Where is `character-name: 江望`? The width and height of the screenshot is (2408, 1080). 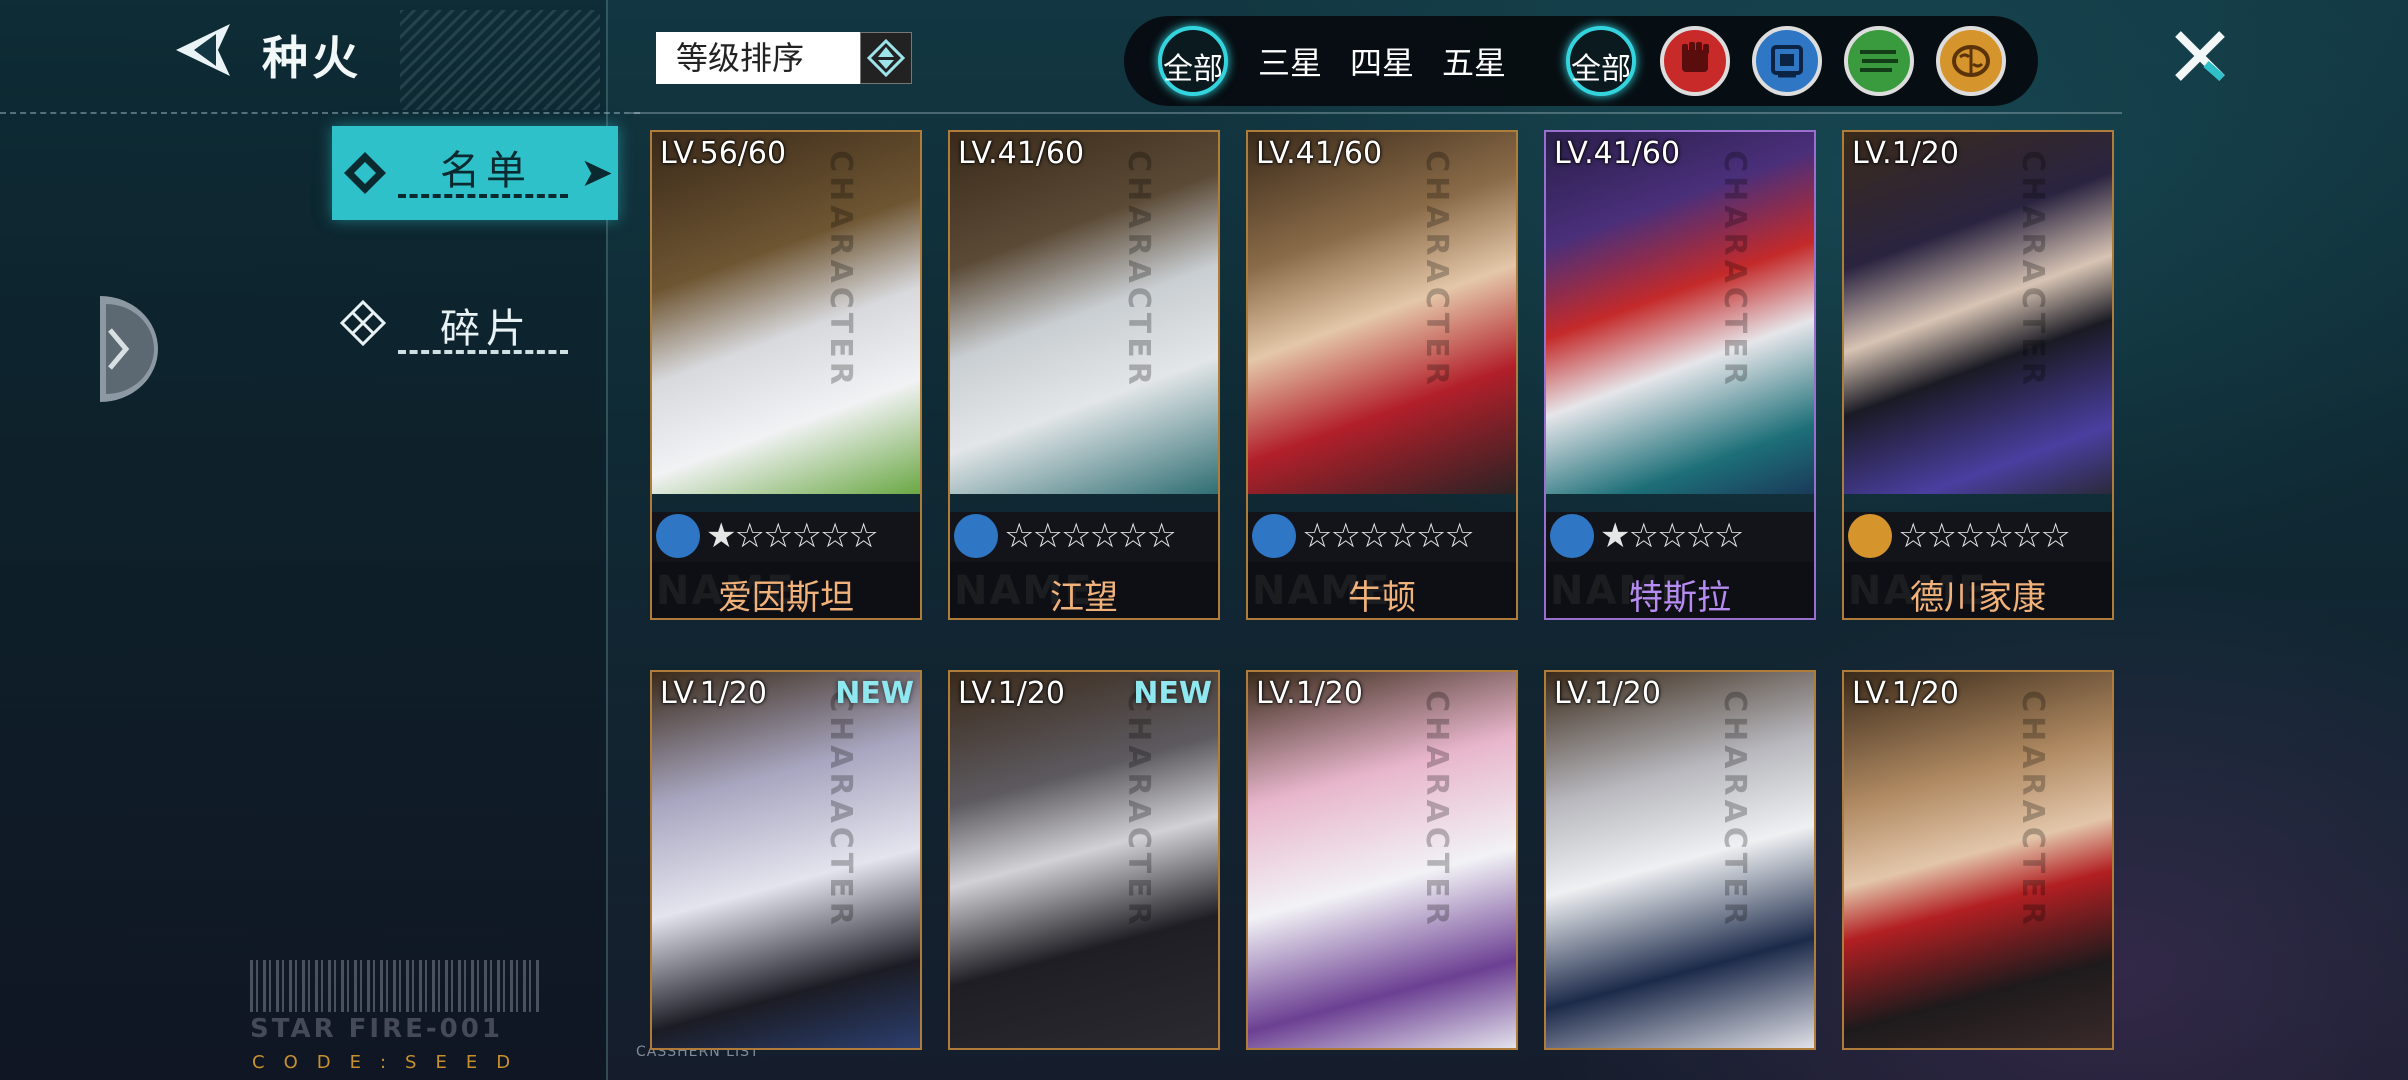
character-name: 江望 is located at coordinates (1084, 598).